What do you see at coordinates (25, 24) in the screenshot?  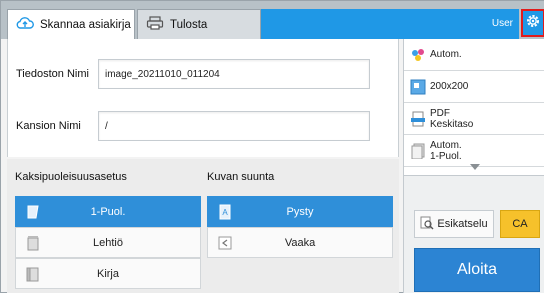 I see `cloud-upload-icon` at bounding box center [25, 24].